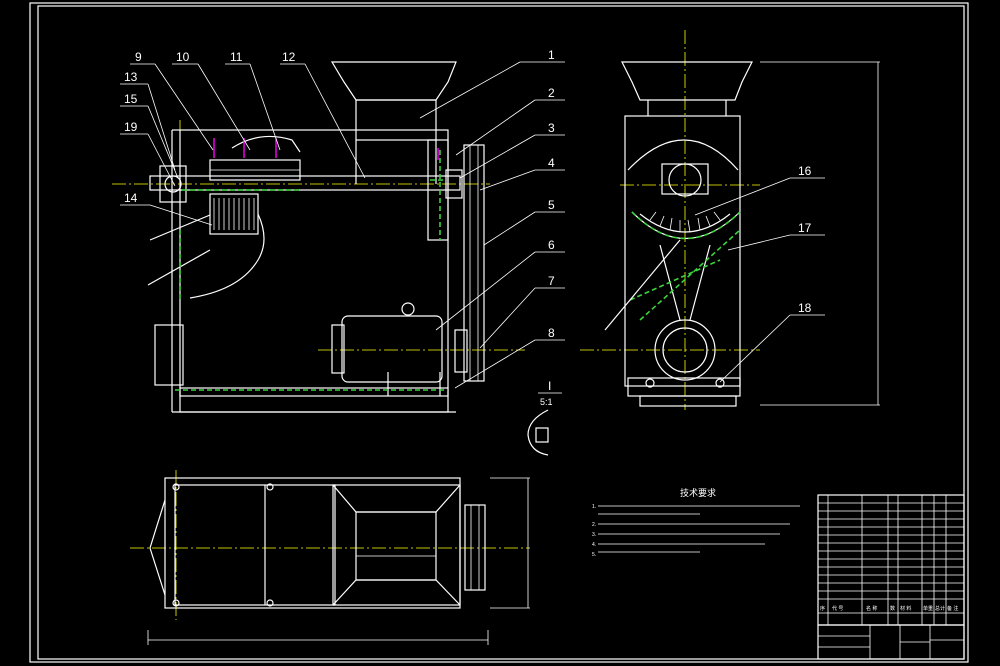 This screenshot has width=1000, height=666. Describe the element at coordinates (131, 77) in the screenshot. I see `balloon-13: 13` at that location.